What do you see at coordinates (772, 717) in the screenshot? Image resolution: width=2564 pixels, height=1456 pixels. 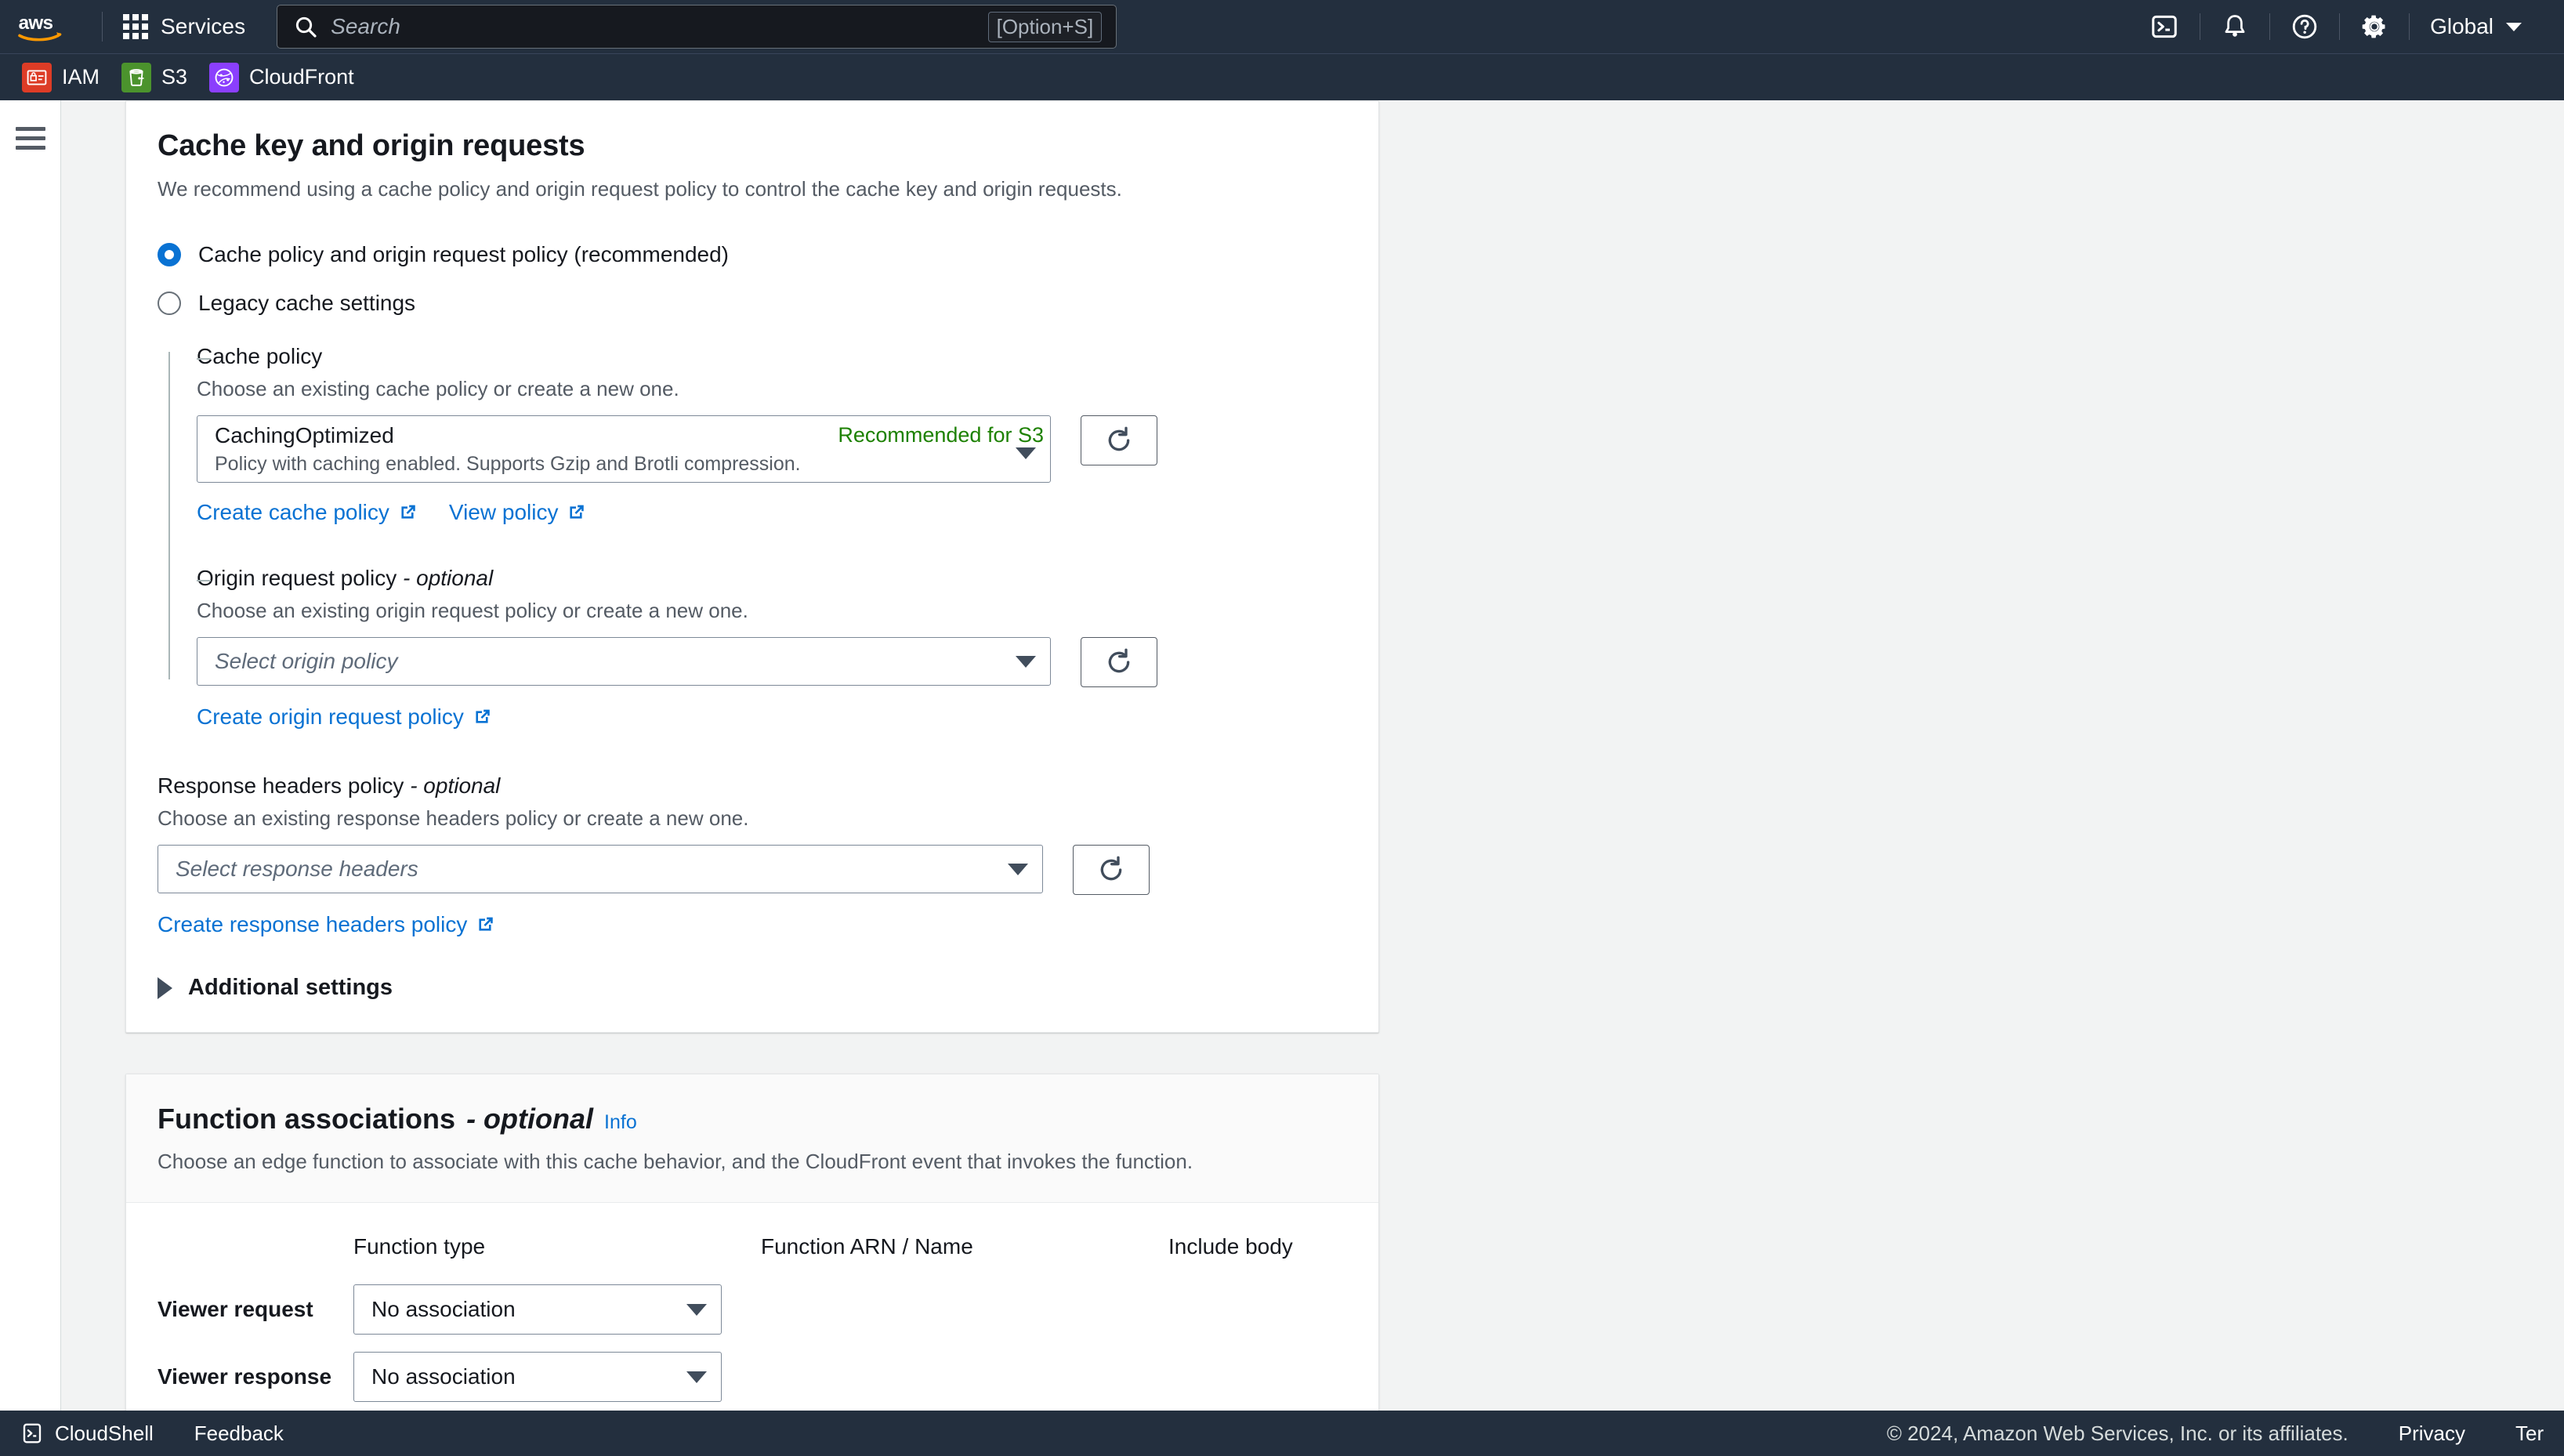 I see `origin-request-policy-links: Create origin request policy` at bounding box center [772, 717].